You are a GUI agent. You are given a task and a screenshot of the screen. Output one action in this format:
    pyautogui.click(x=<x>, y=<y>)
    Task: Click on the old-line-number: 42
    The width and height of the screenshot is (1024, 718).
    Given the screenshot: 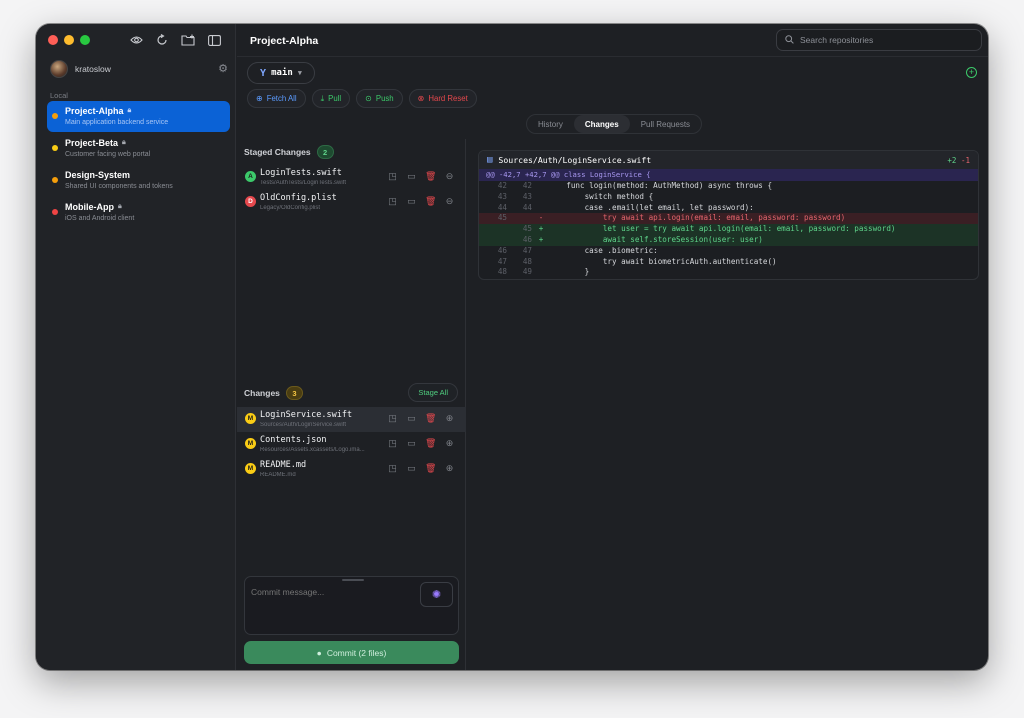 What is the action you would take?
    pyautogui.click(x=502, y=185)
    